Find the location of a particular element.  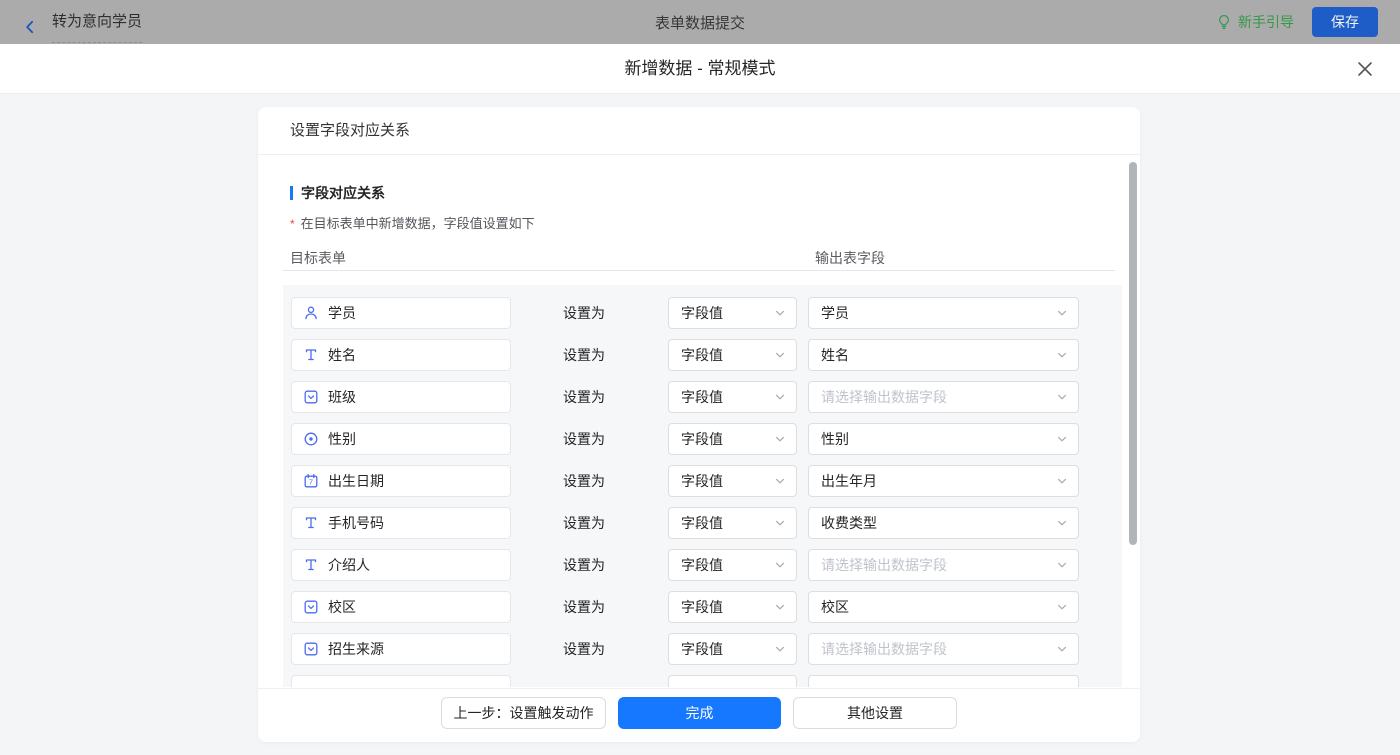

target-field-label: 校区 is located at coordinates (342, 607).